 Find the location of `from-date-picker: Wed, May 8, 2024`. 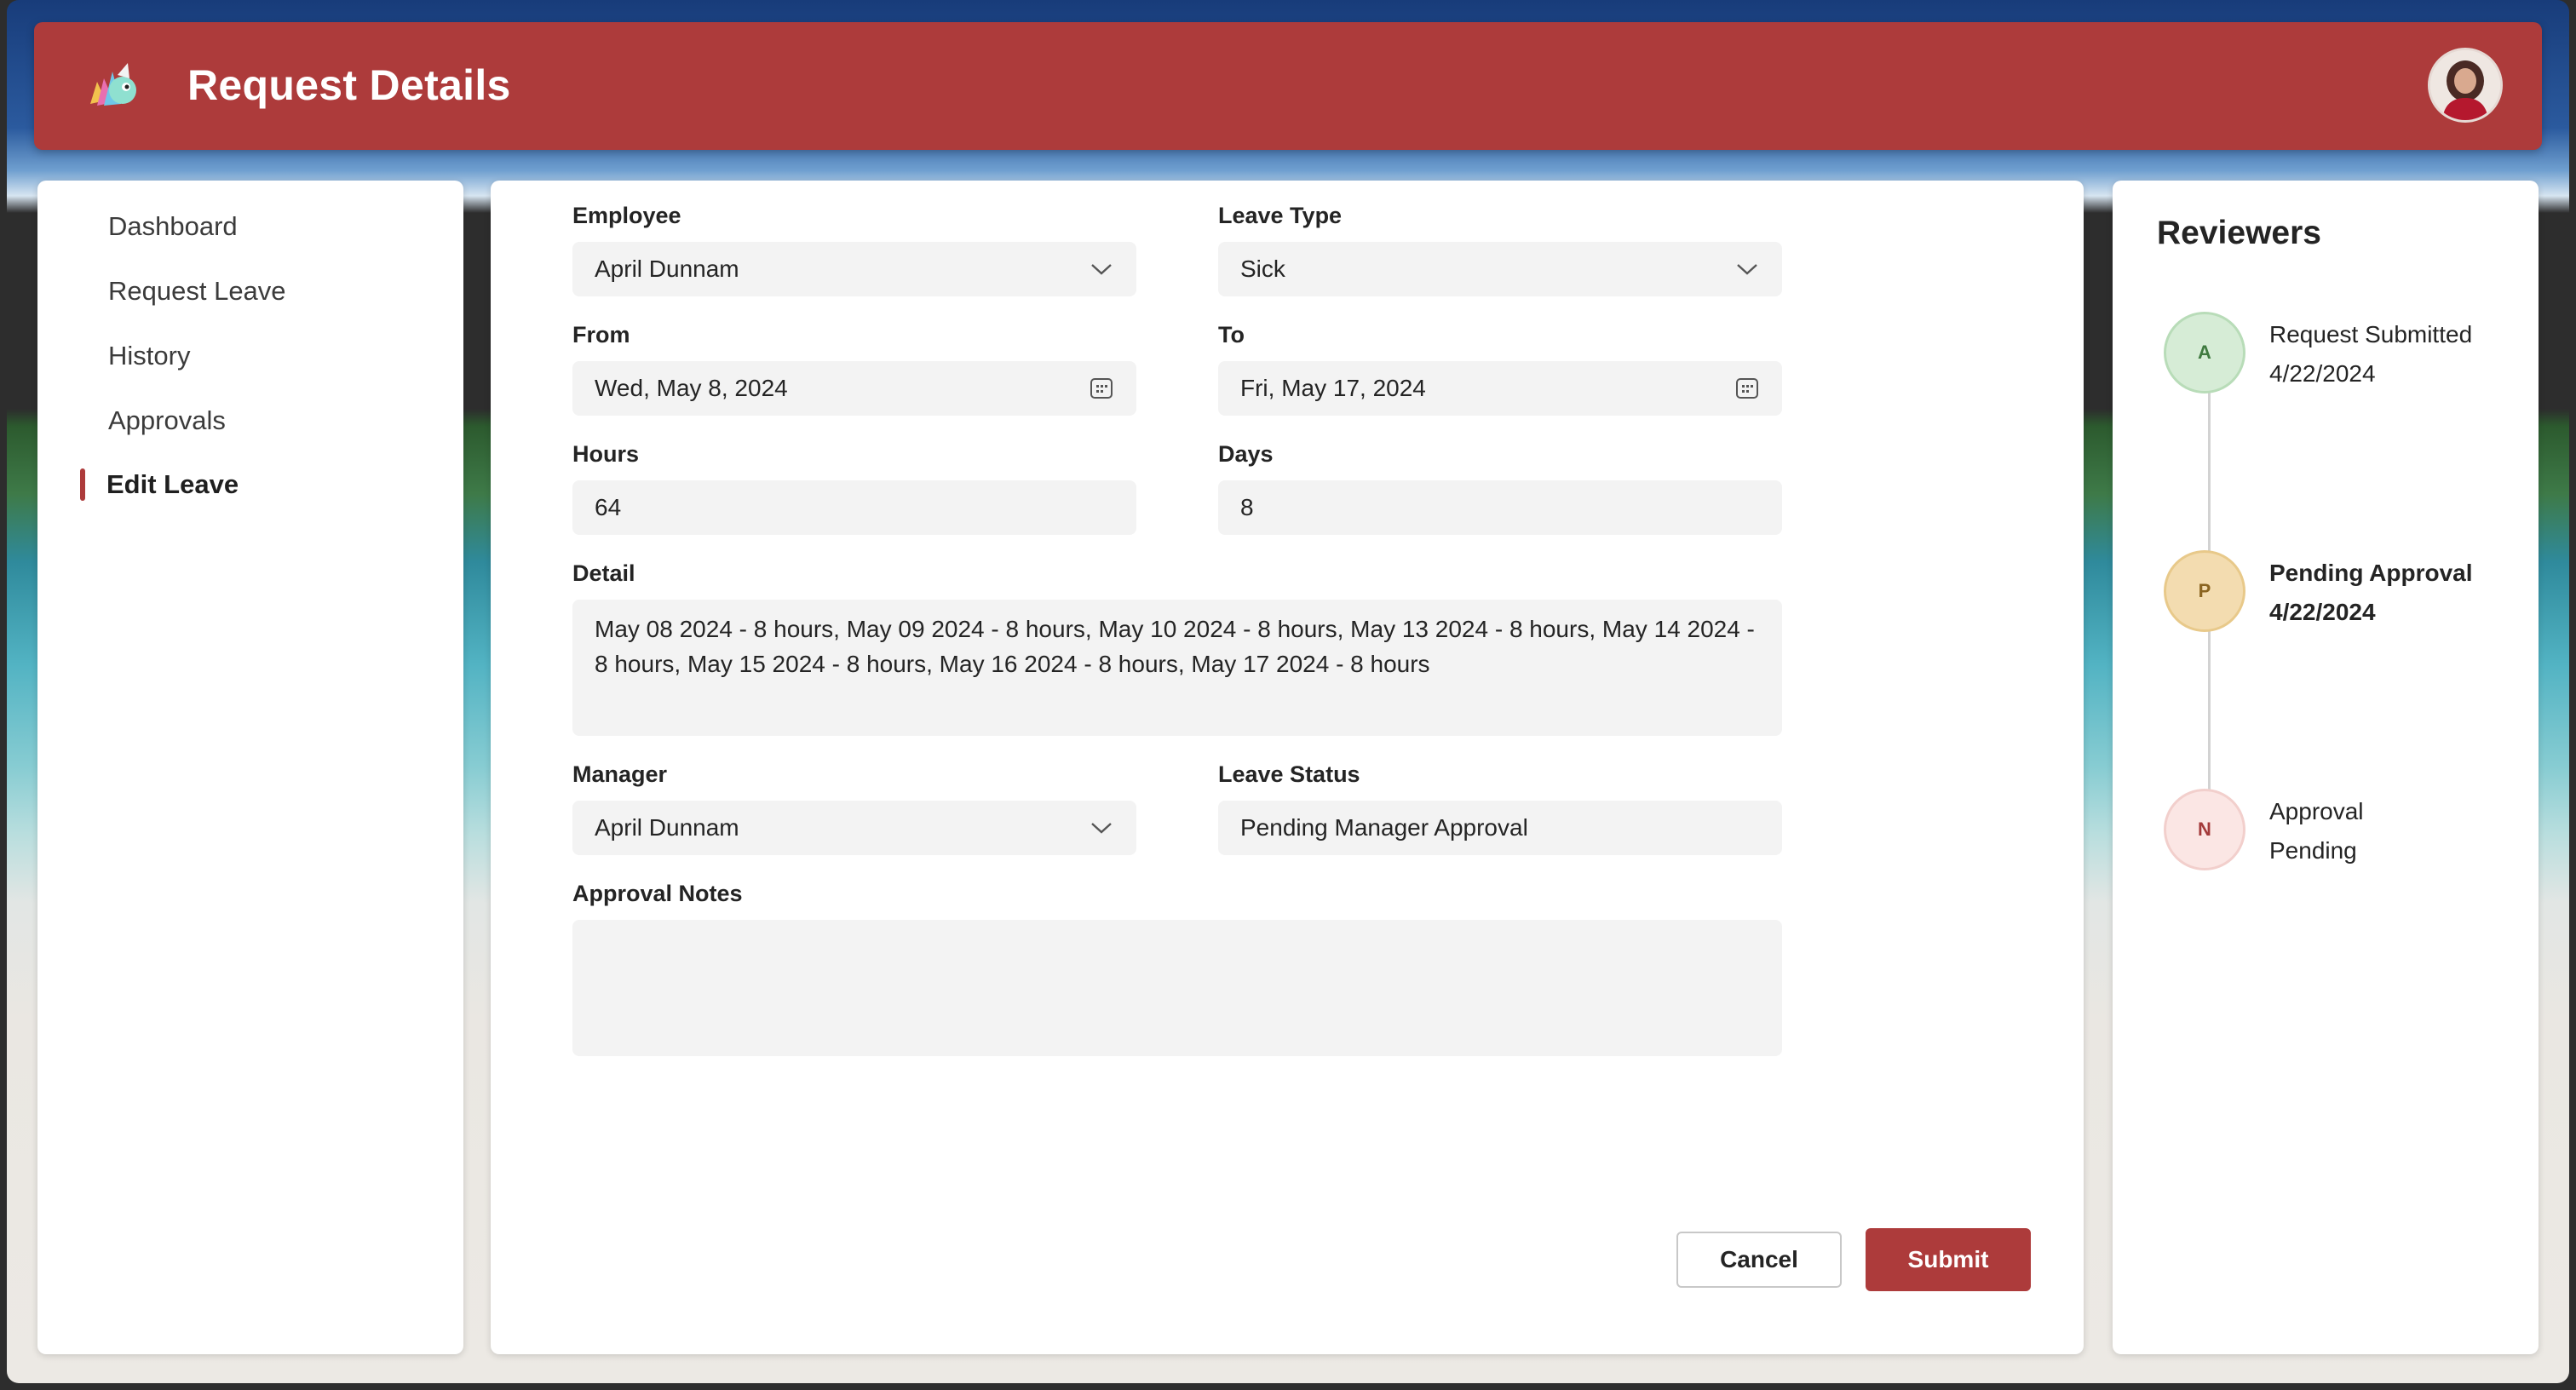

from-date-picker: Wed, May 8, 2024 is located at coordinates (854, 388).